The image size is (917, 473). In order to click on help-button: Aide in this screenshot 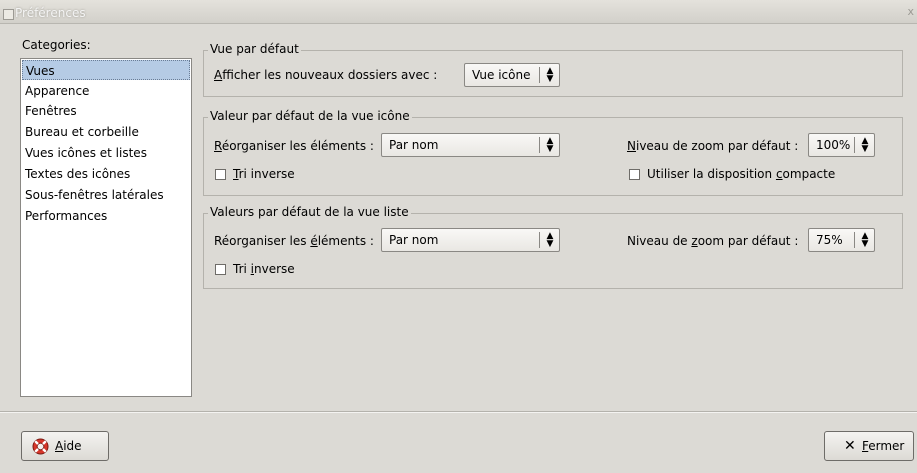, I will do `click(65, 446)`.